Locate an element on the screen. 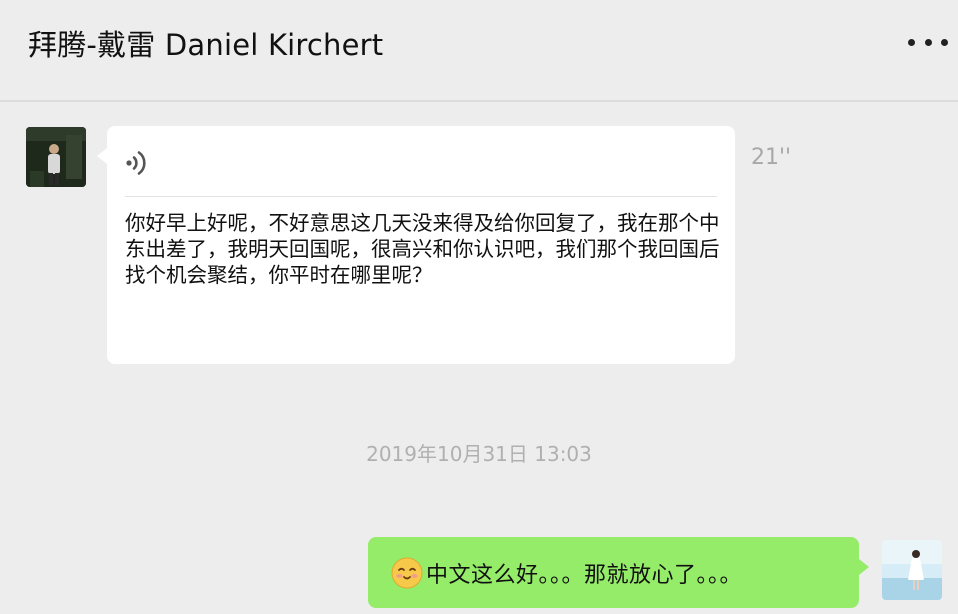  contact-avatar is located at coordinates (56, 157).